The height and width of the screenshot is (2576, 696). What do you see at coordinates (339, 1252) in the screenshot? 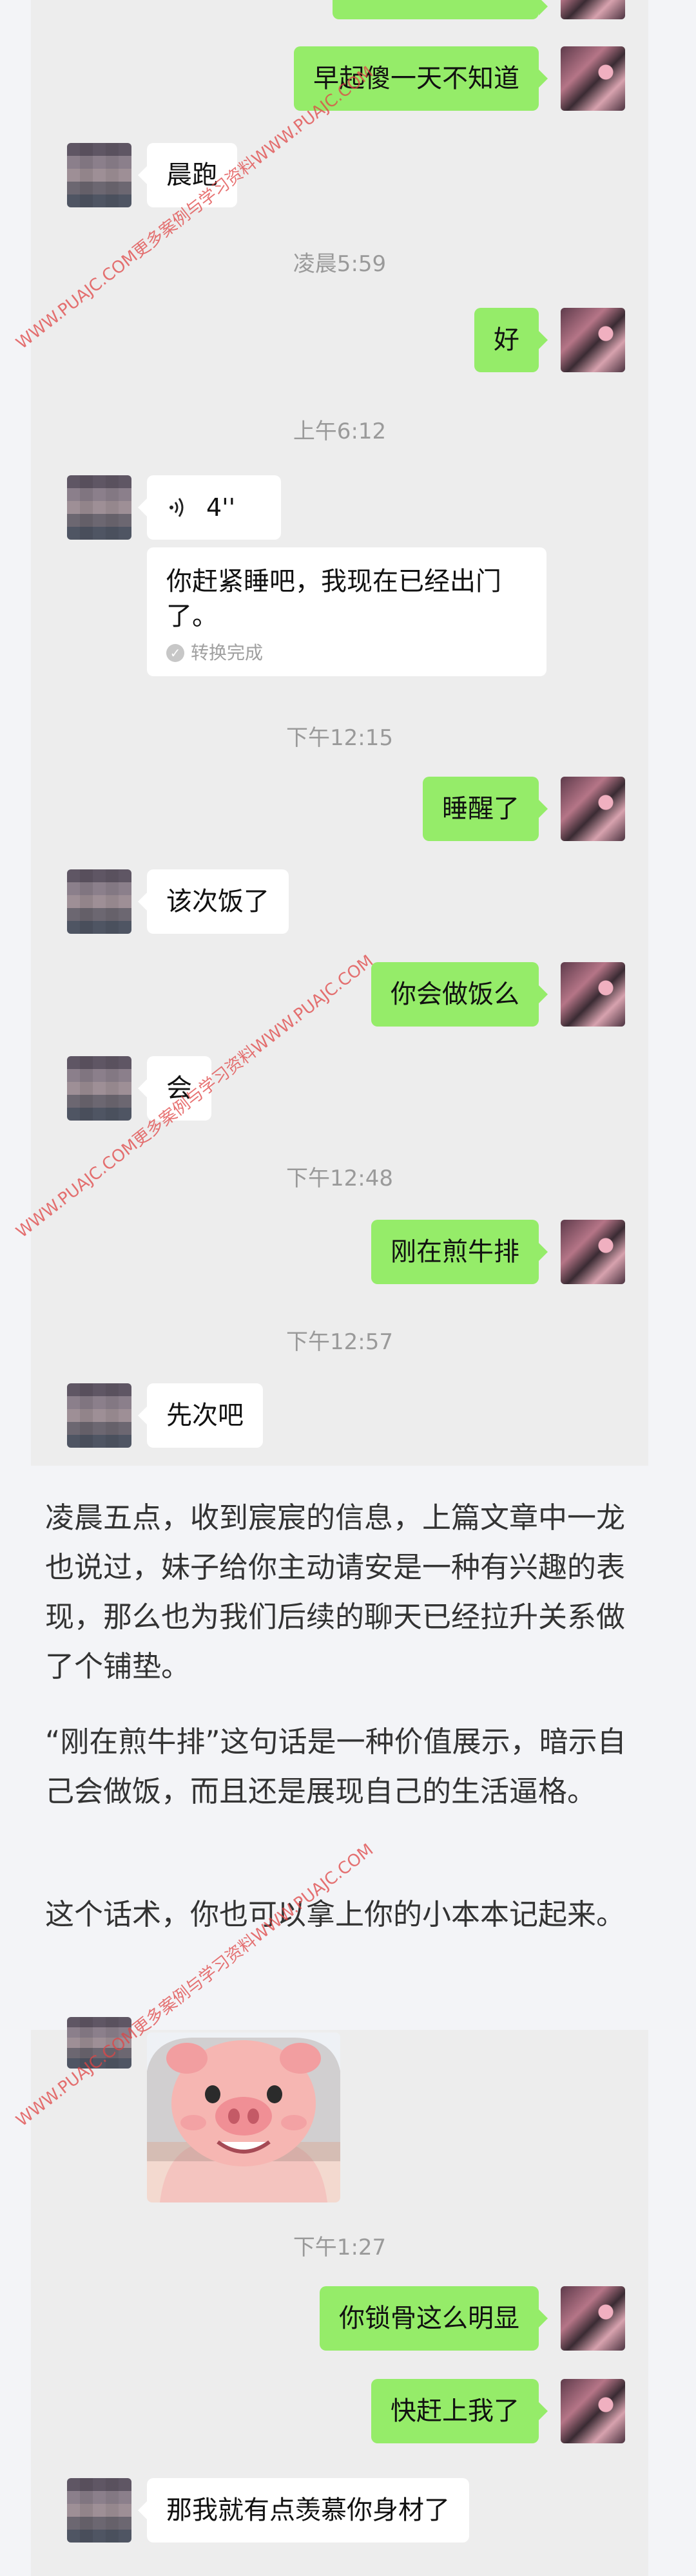
I see `message-row: 刚在煎牛排` at bounding box center [339, 1252].